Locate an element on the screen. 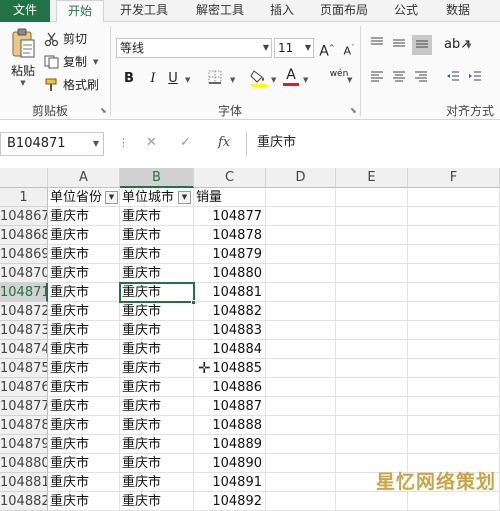  drag-handle-icon: ⋮ is located at coordinates (123, 142).